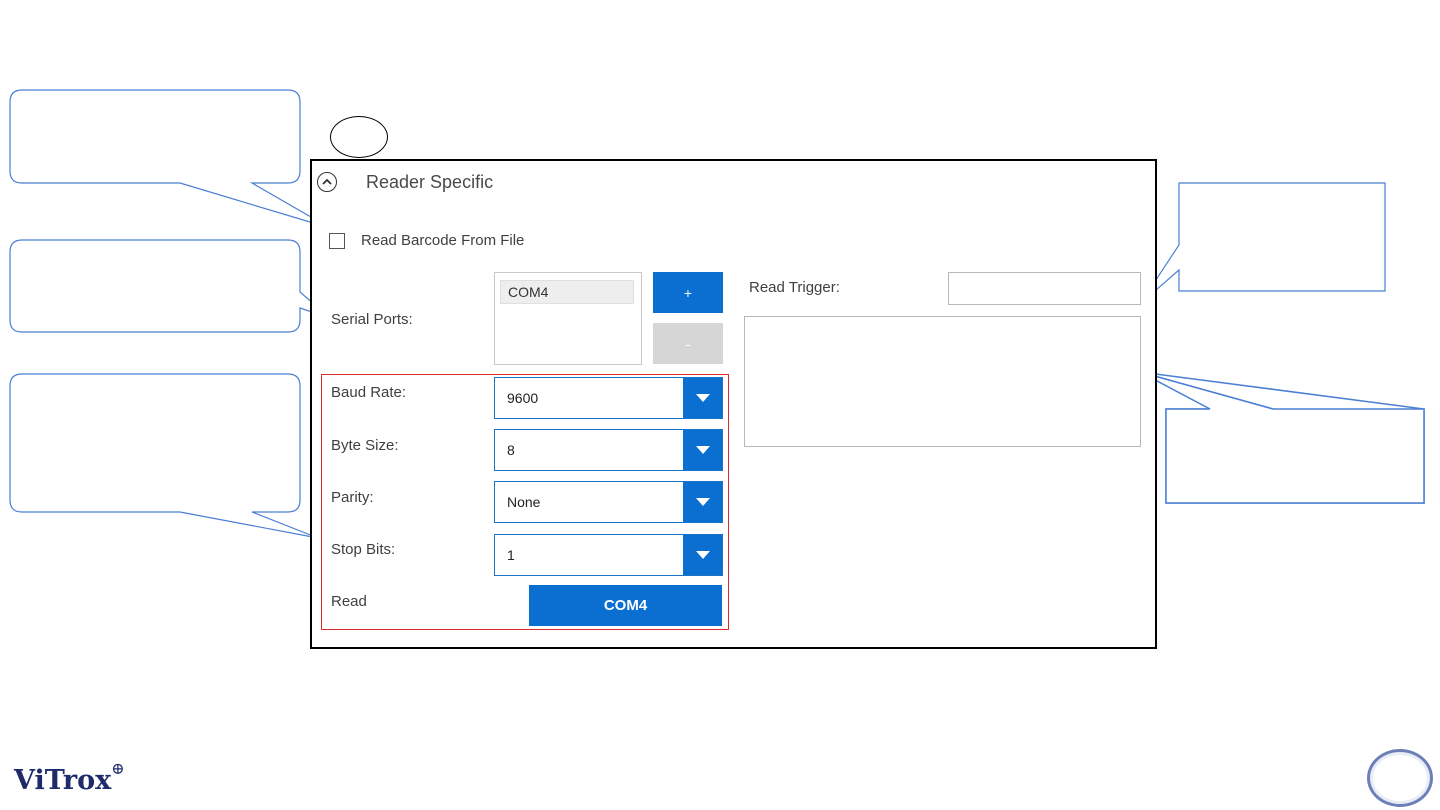  What do you see at coordinates (69, 777) in the screenshot?
I see `vitrox-logo: ViTrox⊕` at bounding box center [69, 777].